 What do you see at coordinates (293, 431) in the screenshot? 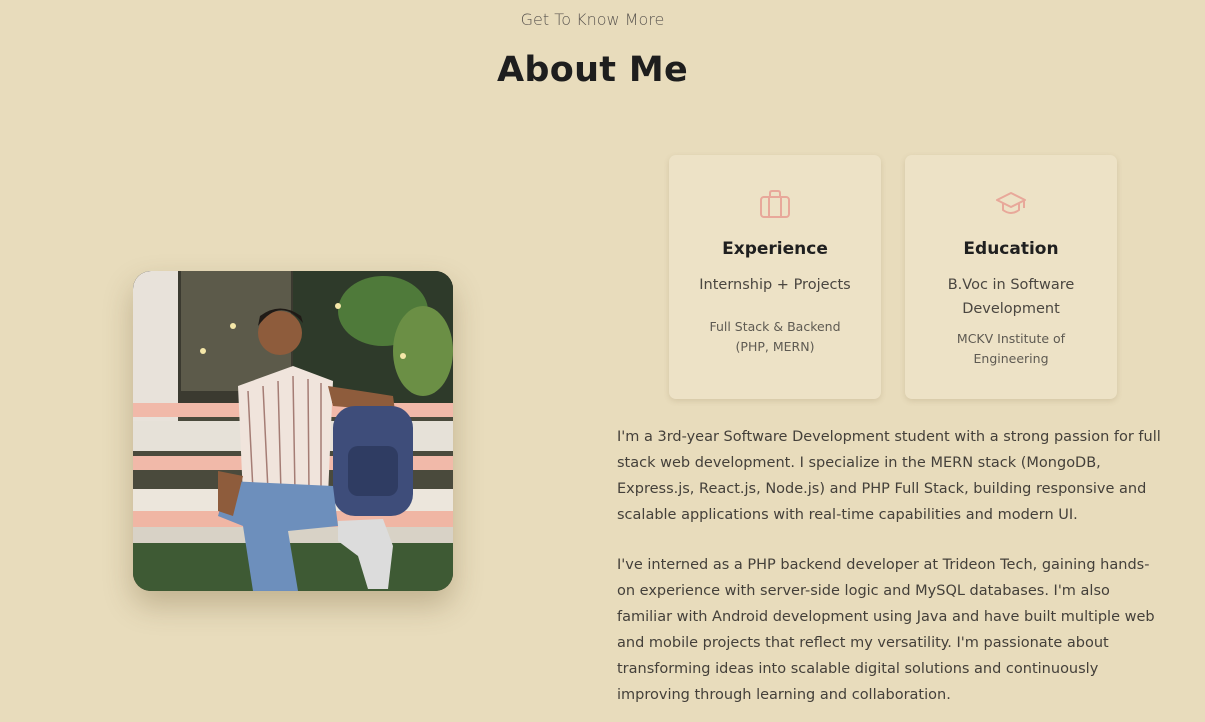
I see `profile-photo` at bounding box center [293, 431].